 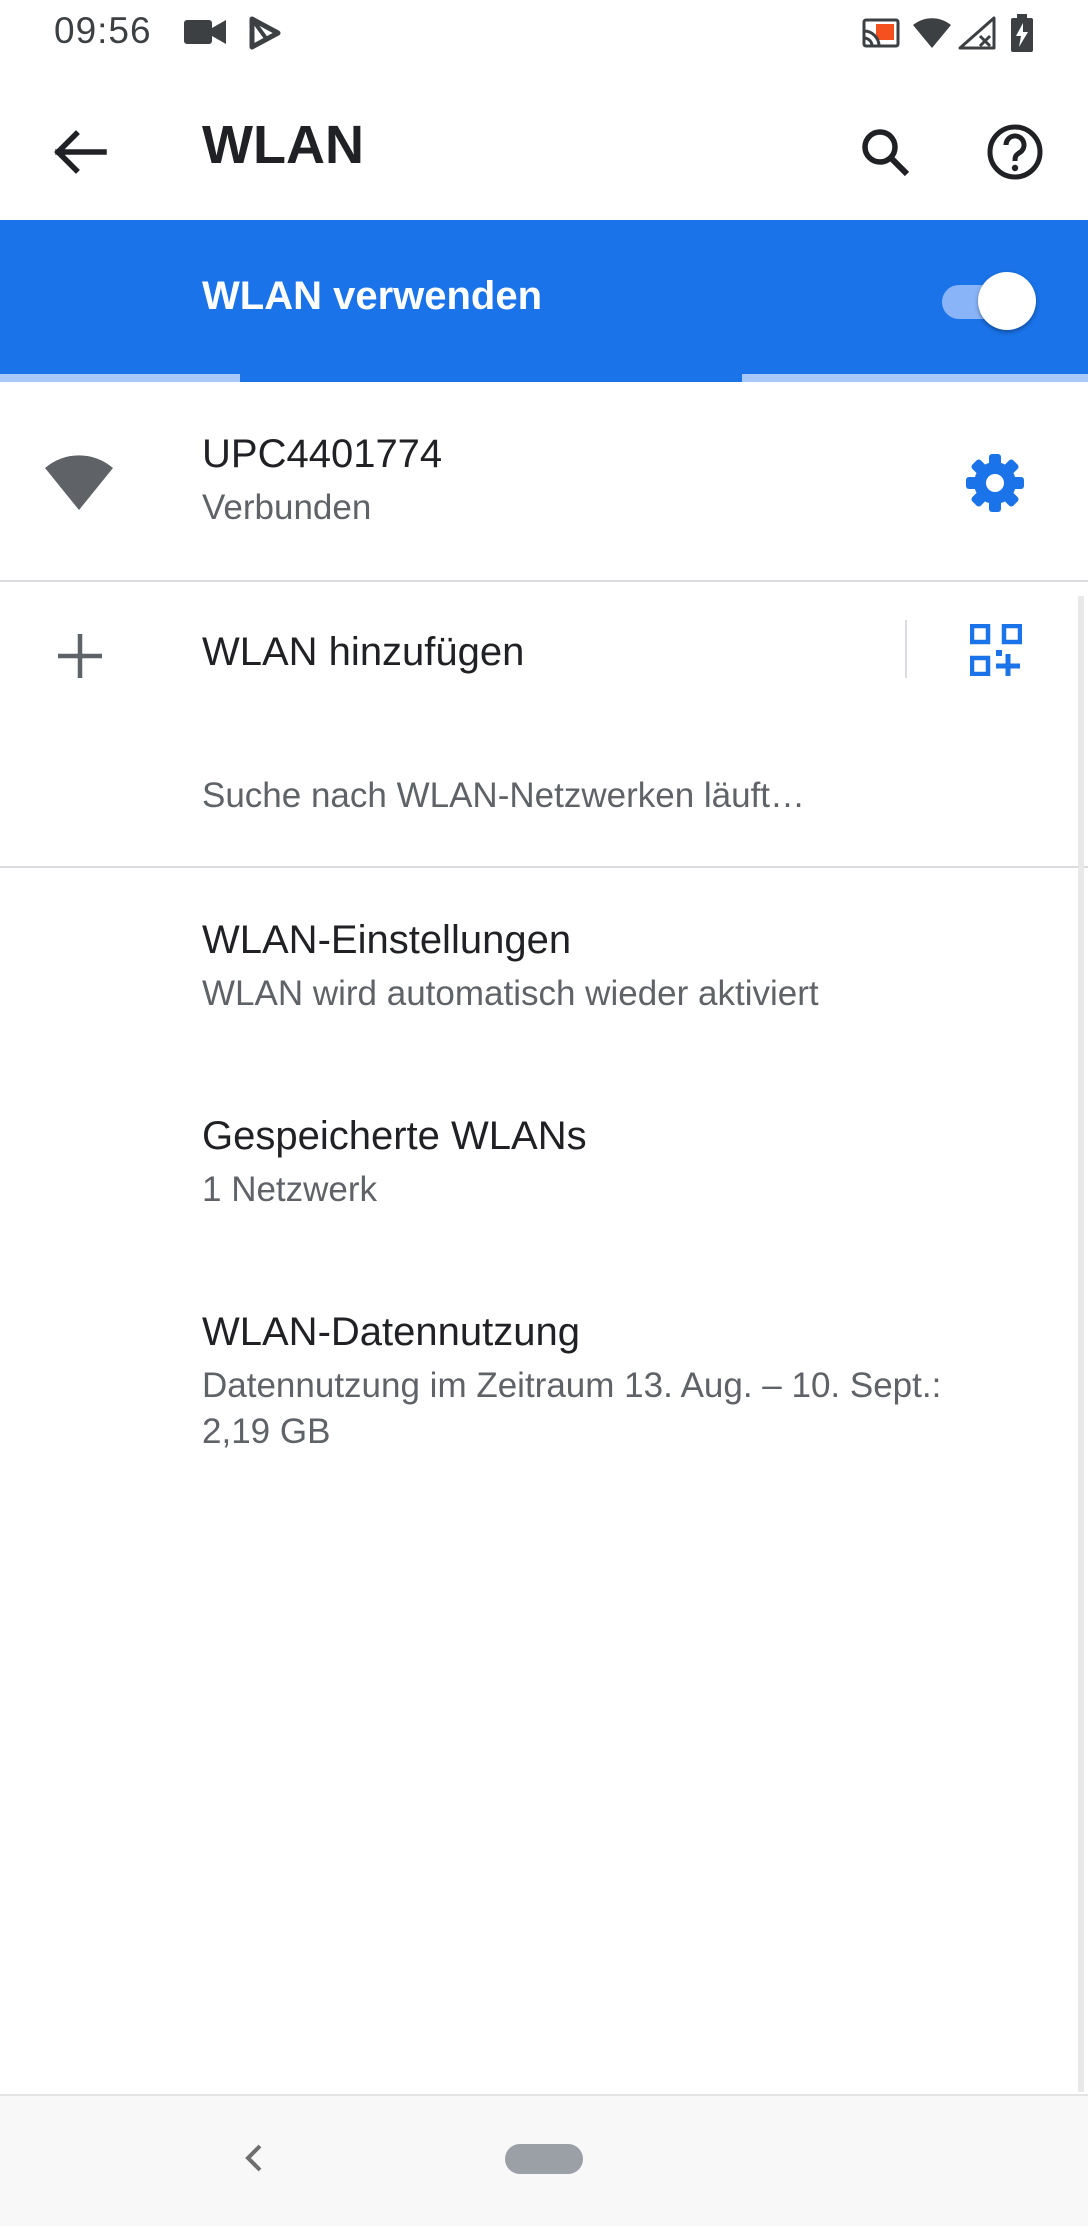 What do you see at coordinates (391, 1332) in the screenshot?
I see `list-item-title: WLAN-Datennutzung` at bounding box center [391, 1332].